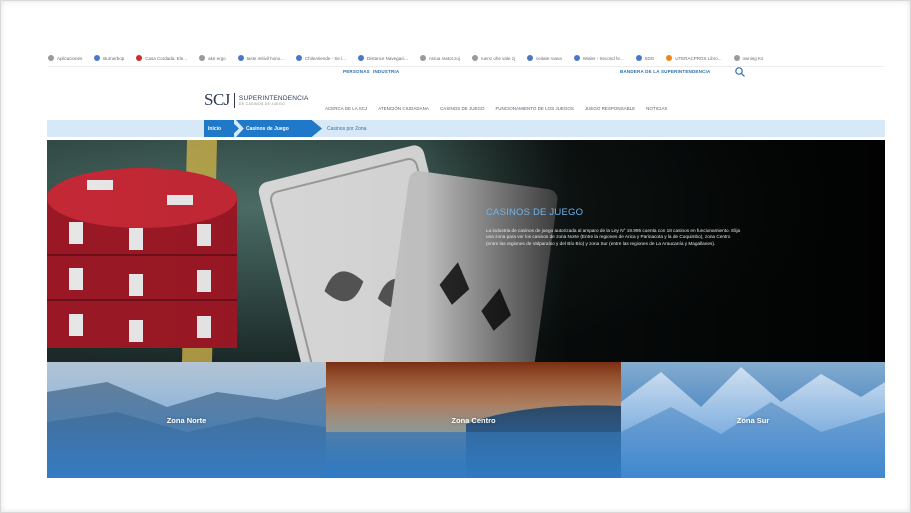 This screenshot has width=911, height=513. I want to click on zone-north-label: Zona Norte, so click(186, 420).